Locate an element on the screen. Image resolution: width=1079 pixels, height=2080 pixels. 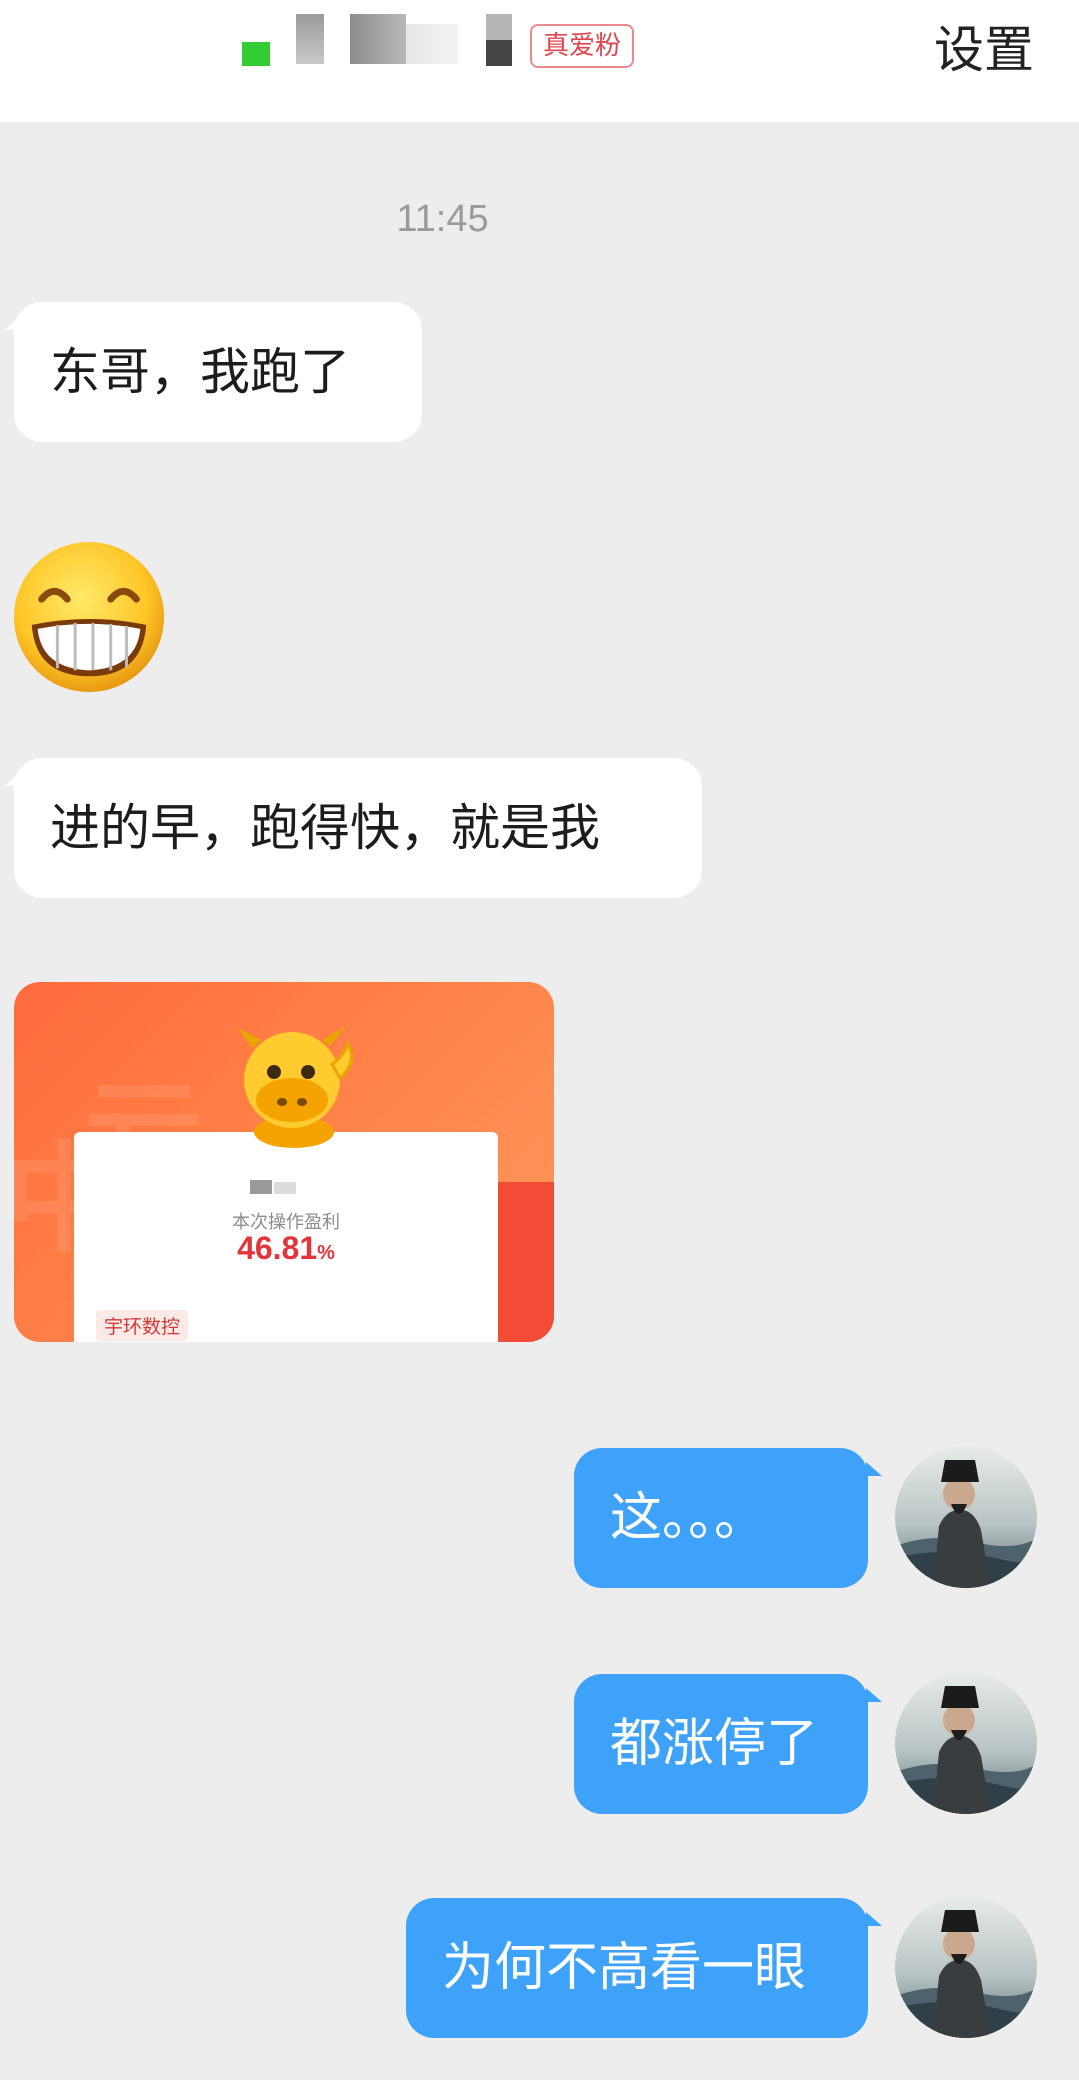
incoming-message-bubble: 进的早，跑得快，就是我 is located at coordinates (353, 828).